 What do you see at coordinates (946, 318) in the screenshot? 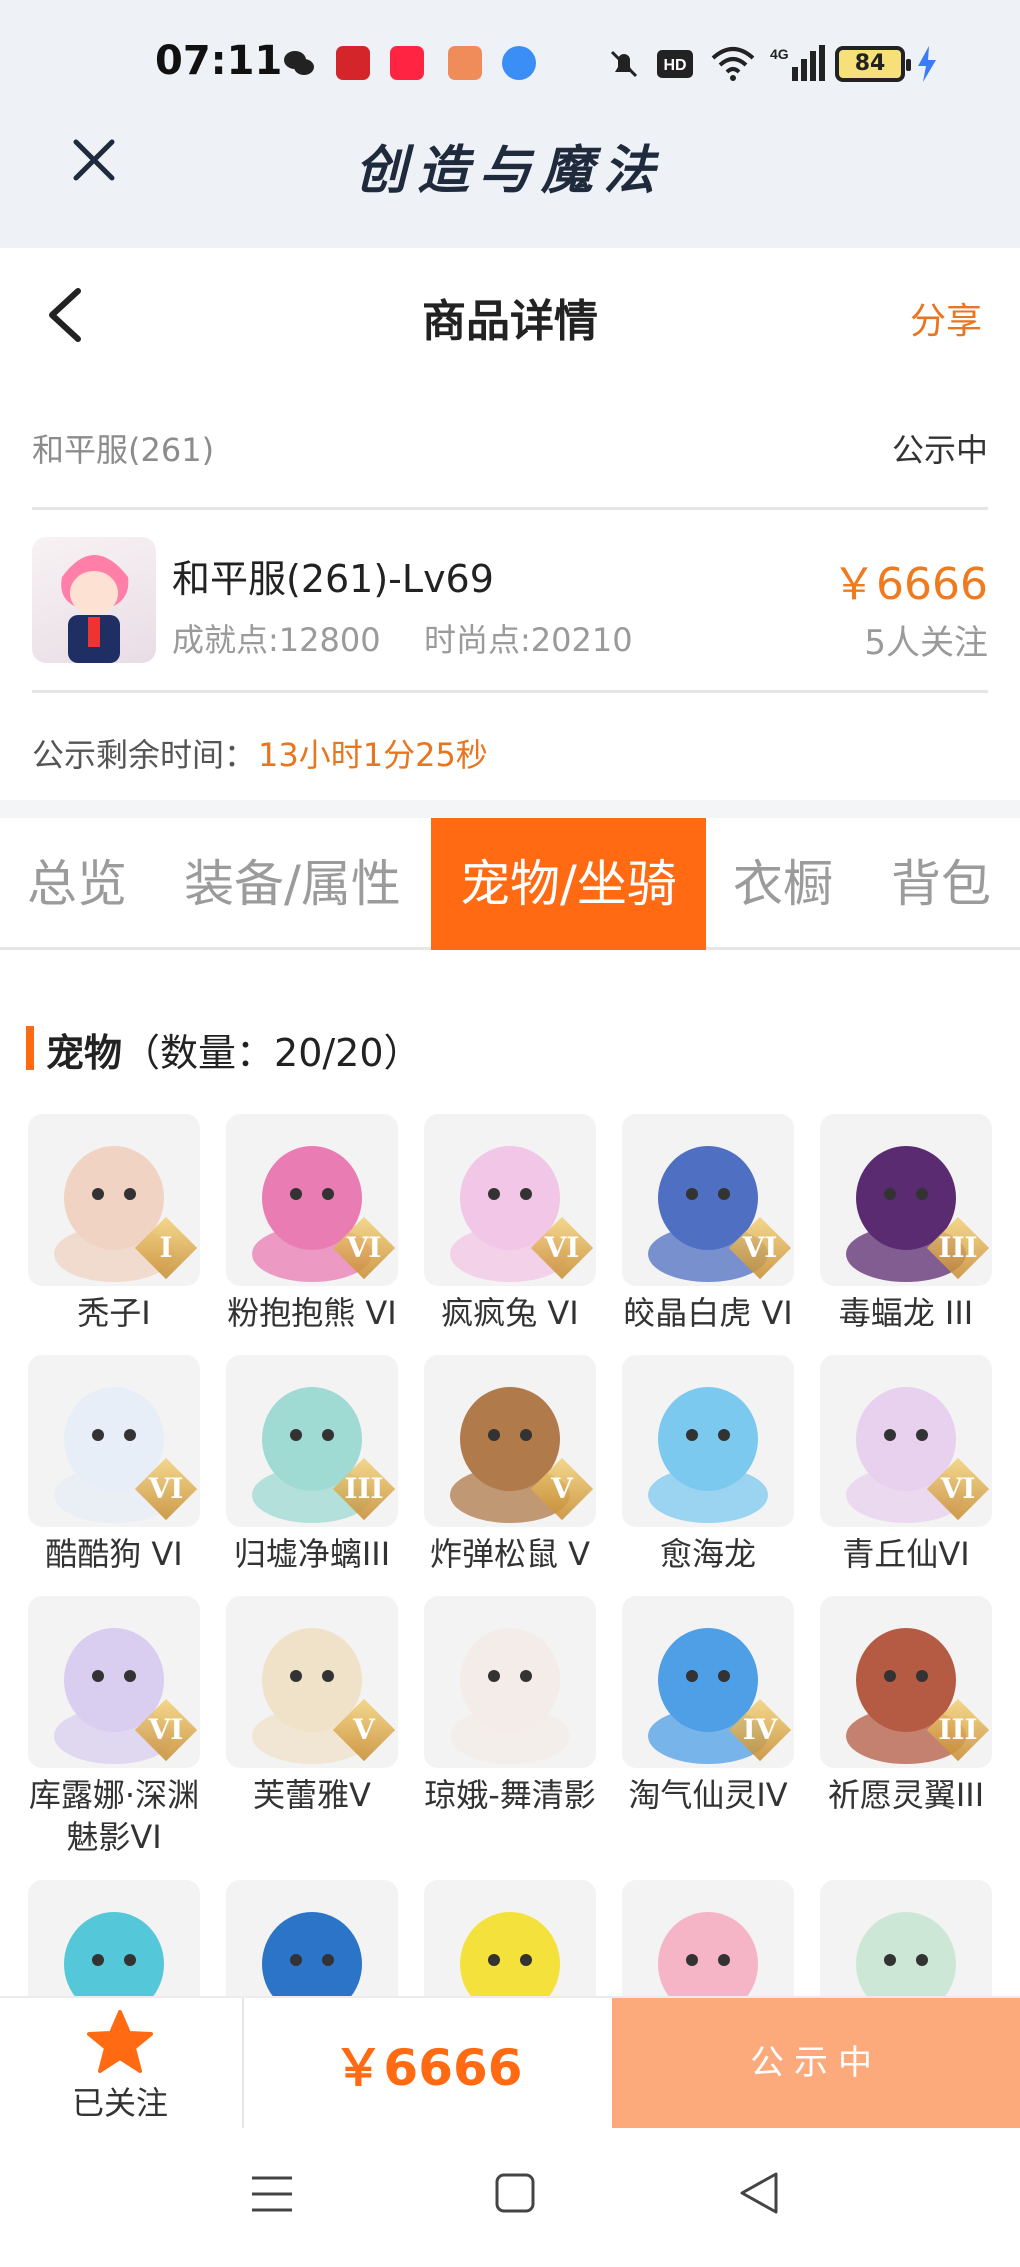
I see `share-button: 分享` at bounding box center [946, 318].